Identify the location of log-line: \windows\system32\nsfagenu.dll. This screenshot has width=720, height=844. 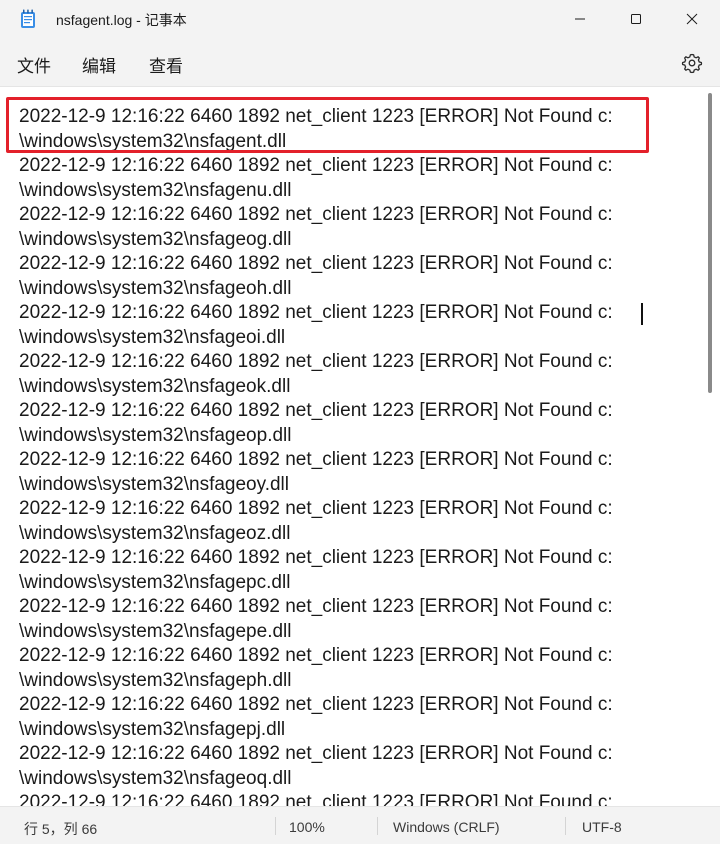
(155, 190).